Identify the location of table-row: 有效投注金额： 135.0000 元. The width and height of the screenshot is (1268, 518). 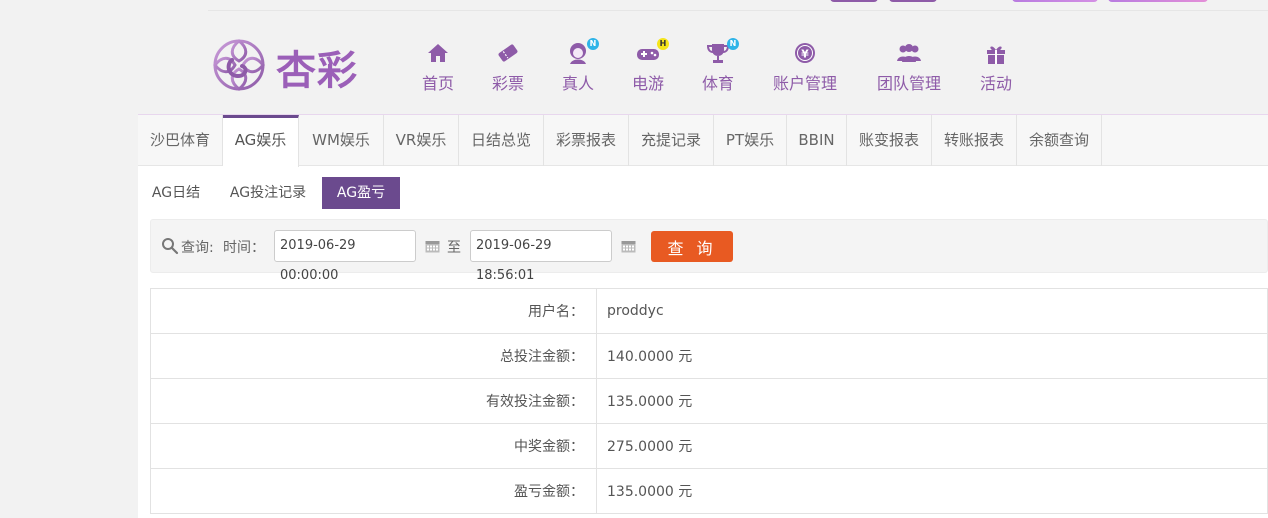
(709, 401).